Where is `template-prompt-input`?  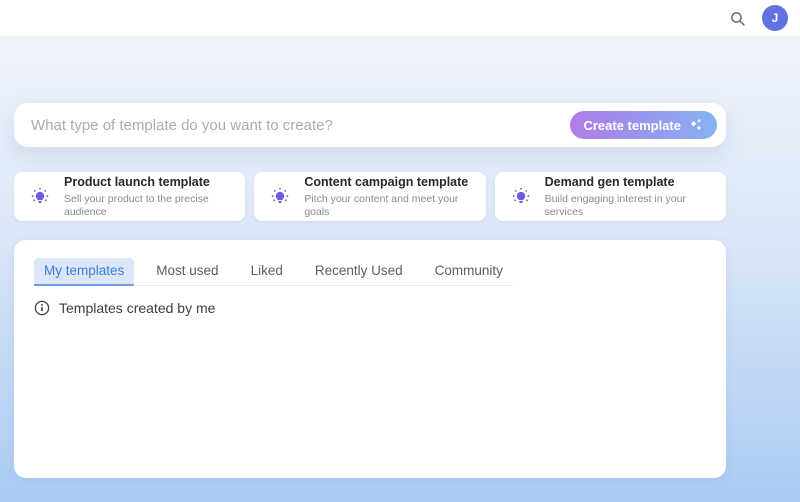 template-prompt-input is located at coordinates (301, 125).